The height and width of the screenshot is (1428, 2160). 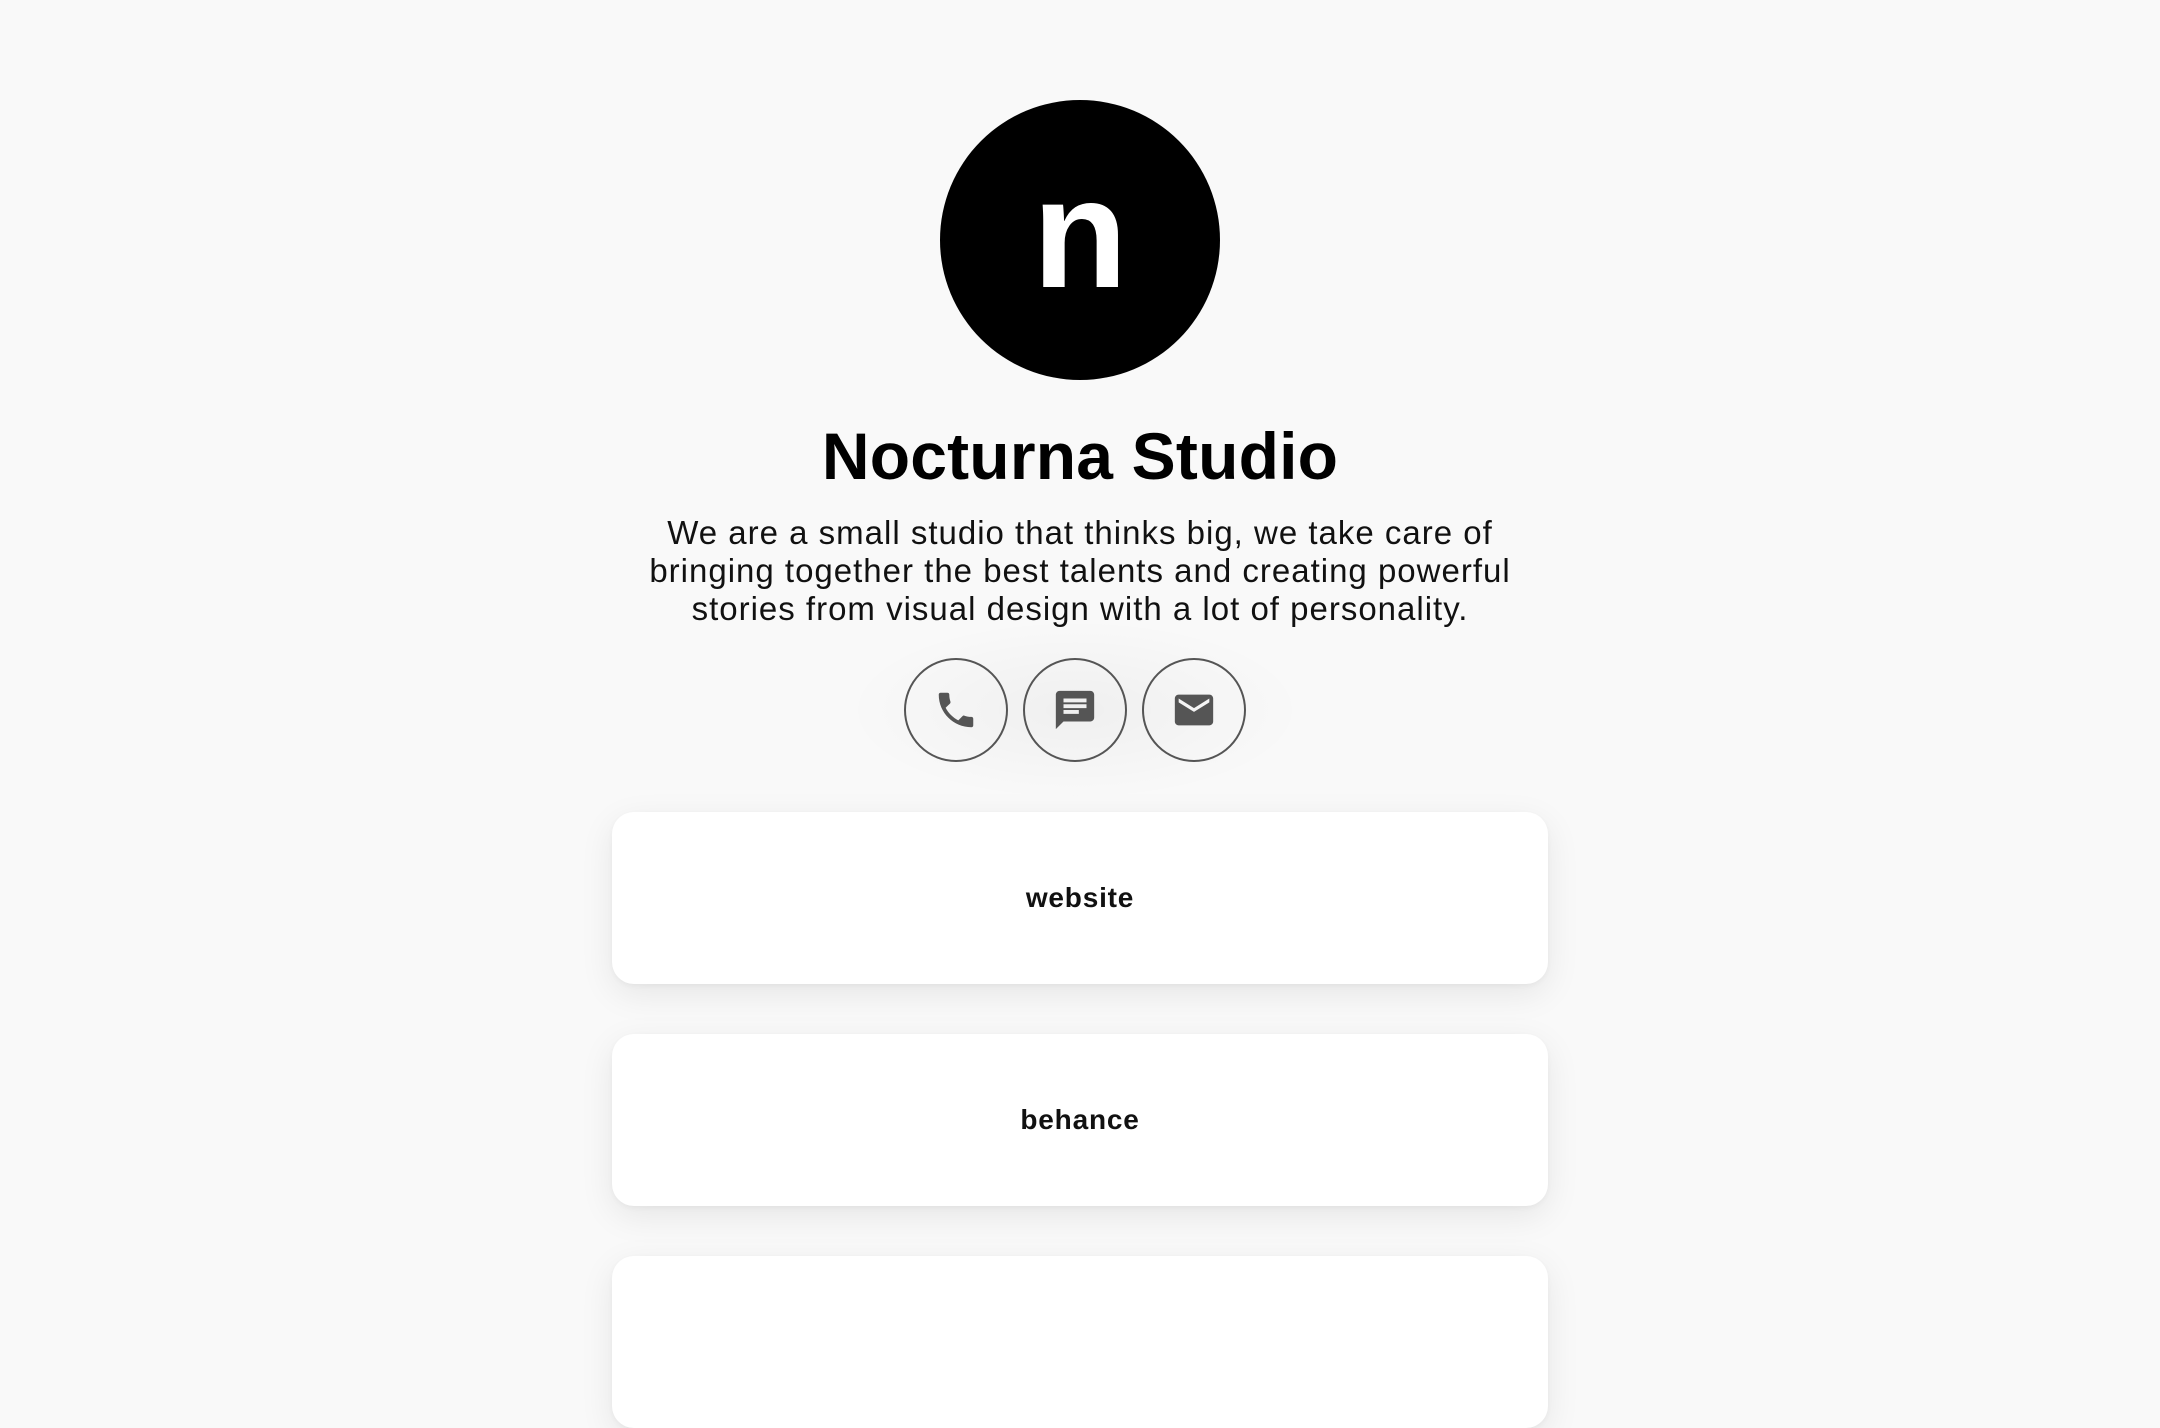 I want to click on link-card-behance: behance, so click(x=1080, y=1120).